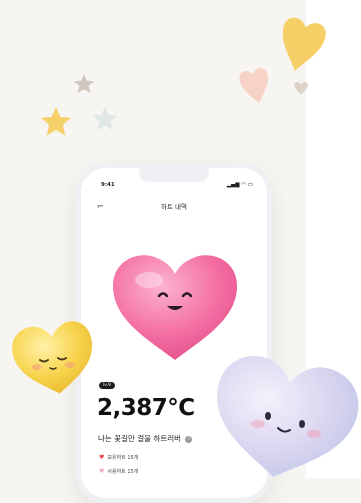 Image resolution: width=361 pixels, height=503 pixels. I want to click on legend-item-owned: ♥ 보유하트 15개, so click(118, 457).